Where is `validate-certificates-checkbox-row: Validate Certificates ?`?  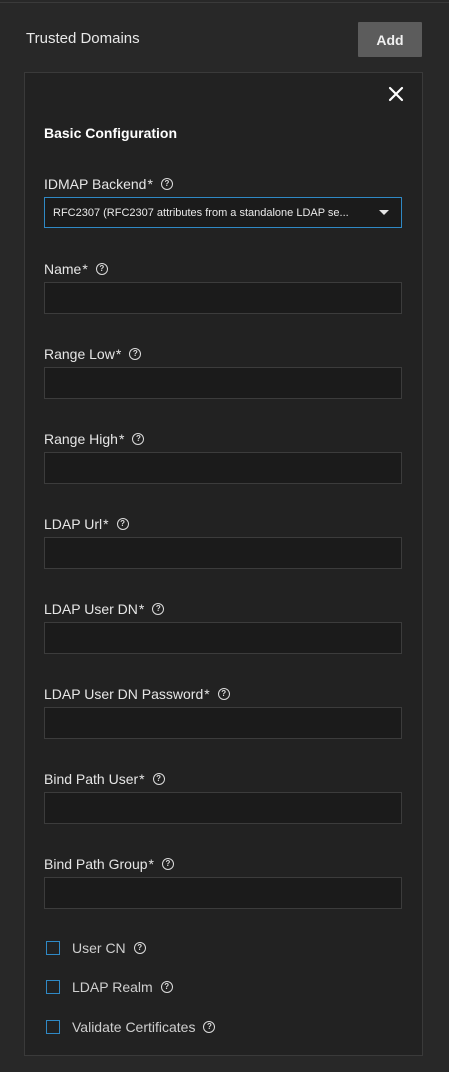 validate-certificates-checkbox-row: Validate Certificates ? is located at coordinates (131, 1027).